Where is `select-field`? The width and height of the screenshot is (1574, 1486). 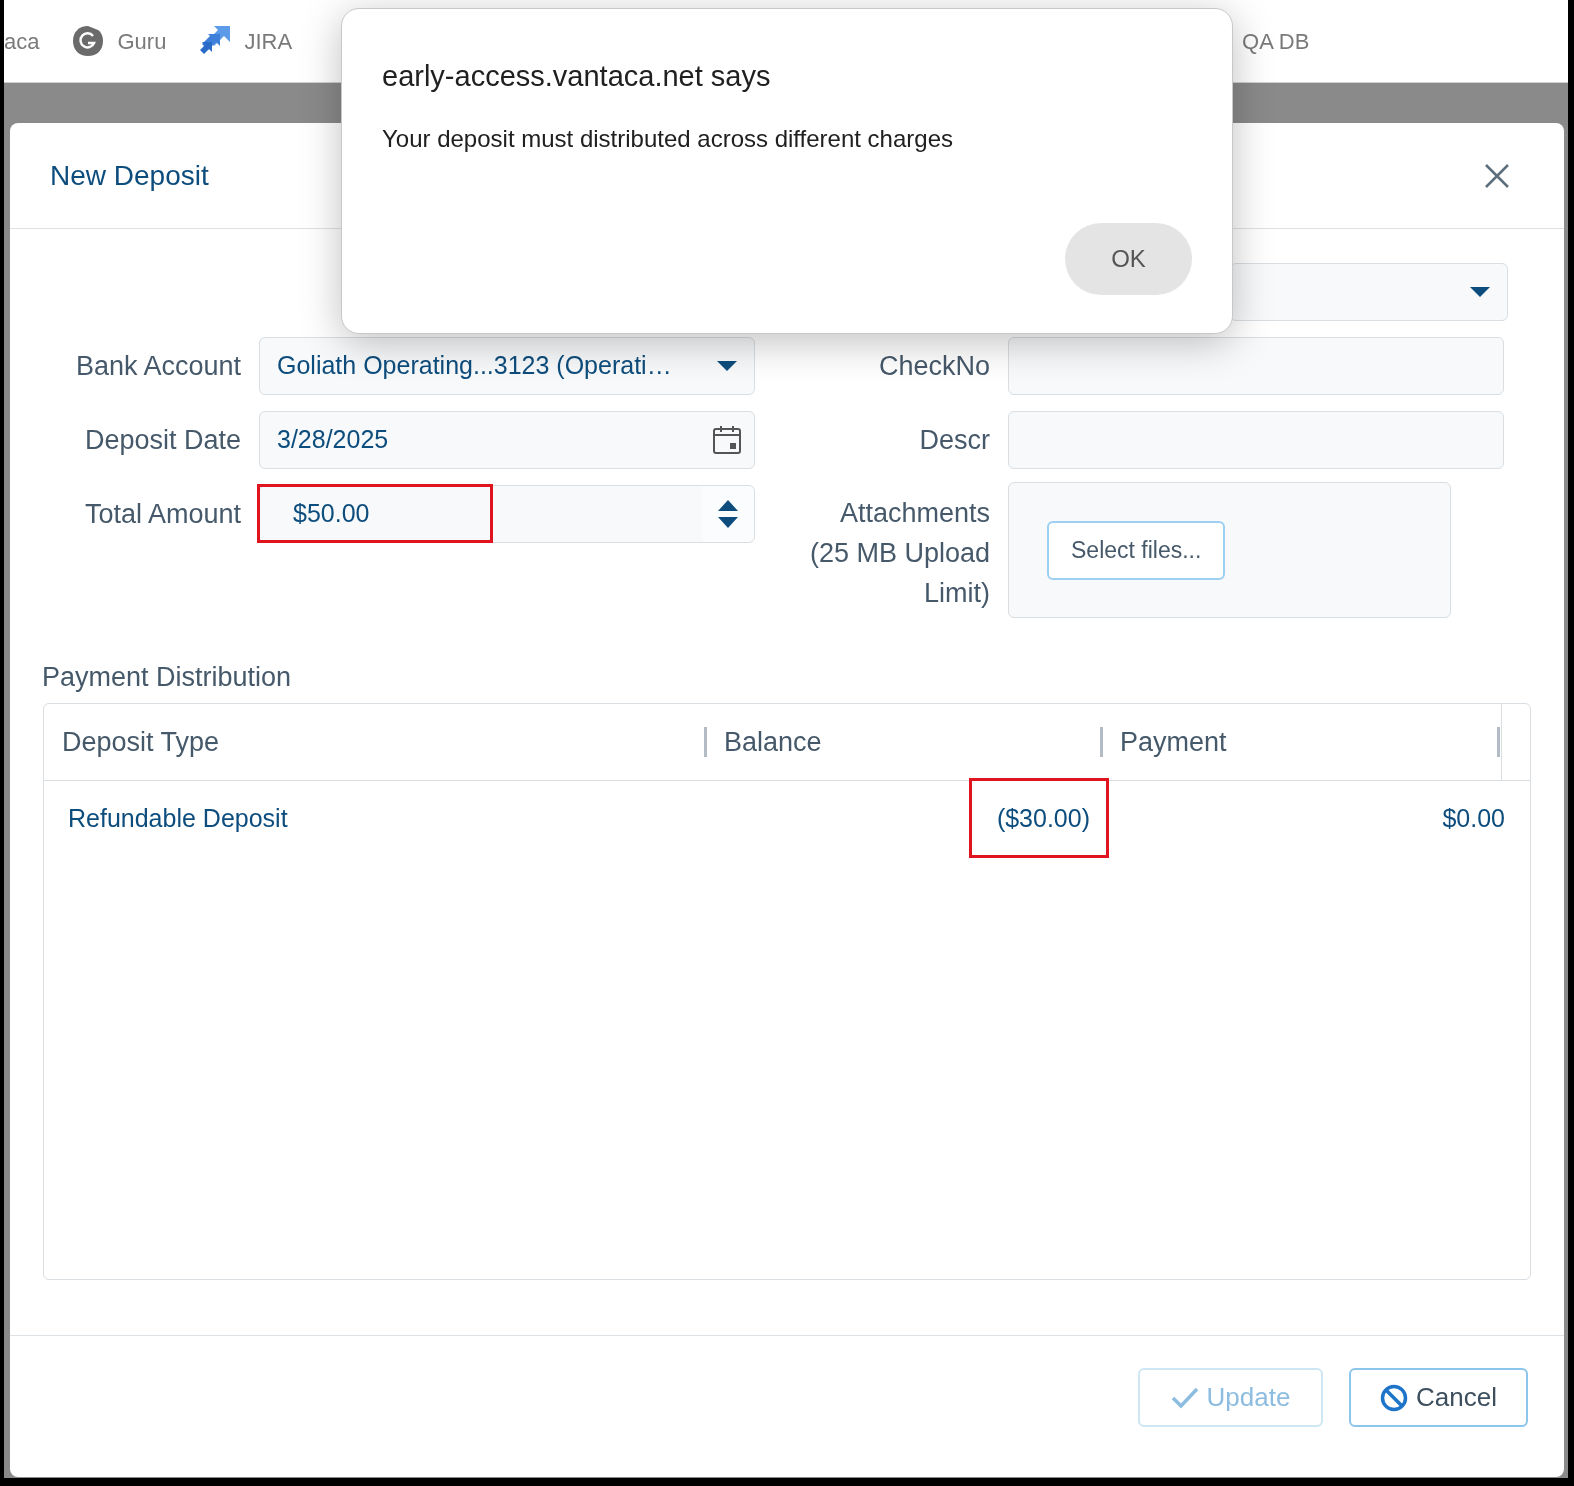 select-field is located at coordinates (1369, 292).